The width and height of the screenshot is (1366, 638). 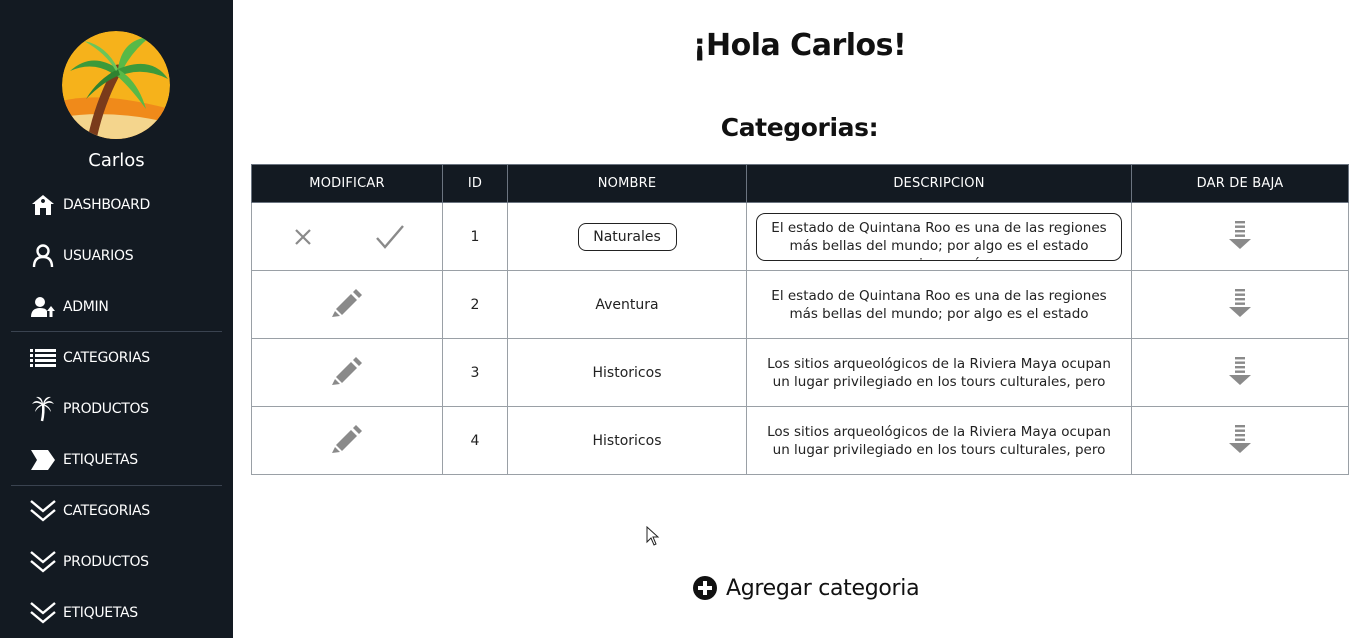 I want to click on id-cell: 3, so click(x=475, y=372).